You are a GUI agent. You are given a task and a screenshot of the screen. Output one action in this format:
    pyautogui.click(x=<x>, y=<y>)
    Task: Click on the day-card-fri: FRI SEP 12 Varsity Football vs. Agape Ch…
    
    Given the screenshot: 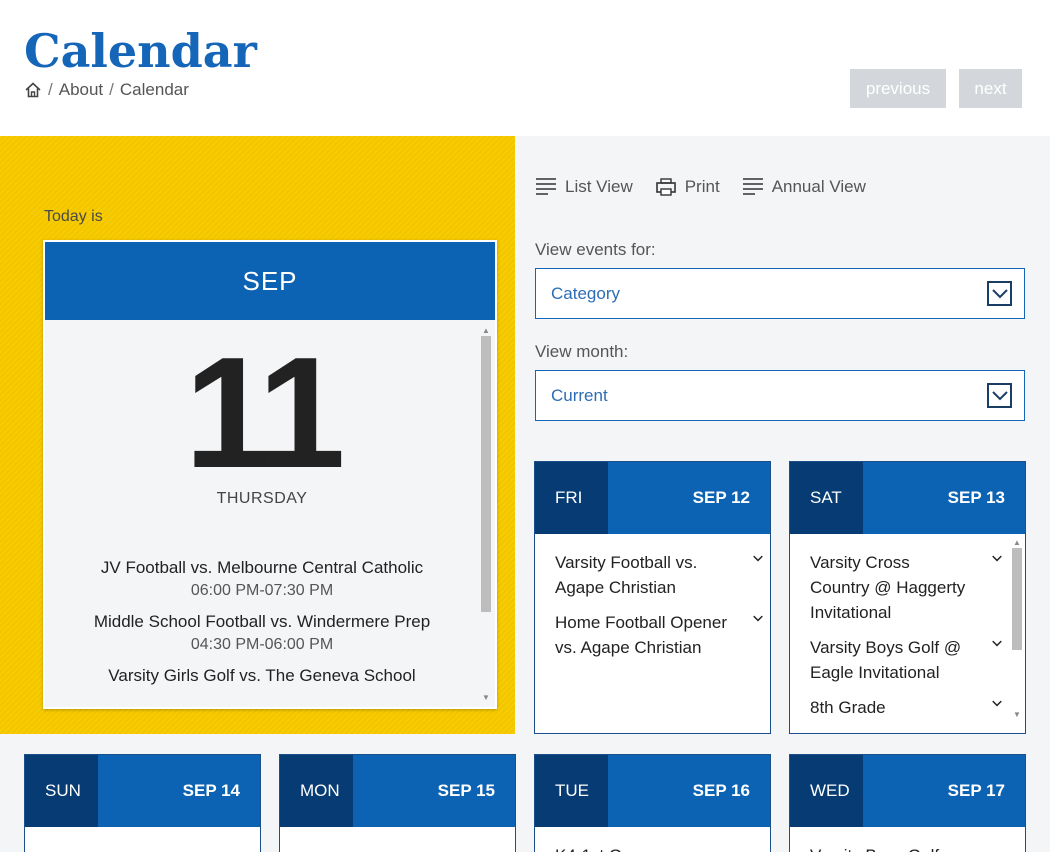 What is the action you would take?
    pyautogui.click(x=652, y=597)
    